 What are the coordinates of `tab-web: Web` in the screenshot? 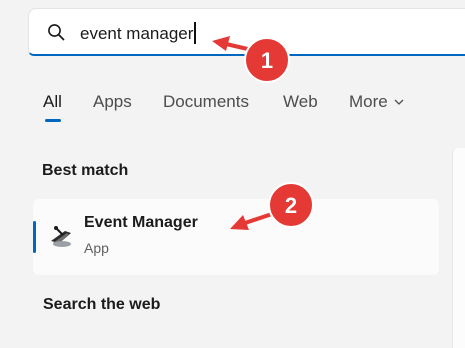 It's located at (300, 102).